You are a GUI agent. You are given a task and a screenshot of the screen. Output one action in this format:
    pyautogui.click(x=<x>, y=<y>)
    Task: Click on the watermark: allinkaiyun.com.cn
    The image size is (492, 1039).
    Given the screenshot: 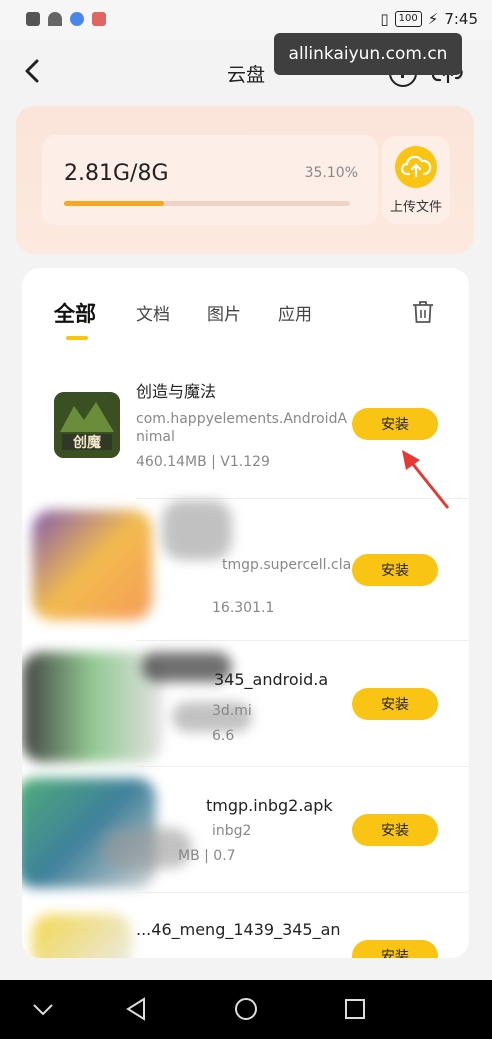 What is the action you would take?
    pyautogui.click(x=368, y=54)
    